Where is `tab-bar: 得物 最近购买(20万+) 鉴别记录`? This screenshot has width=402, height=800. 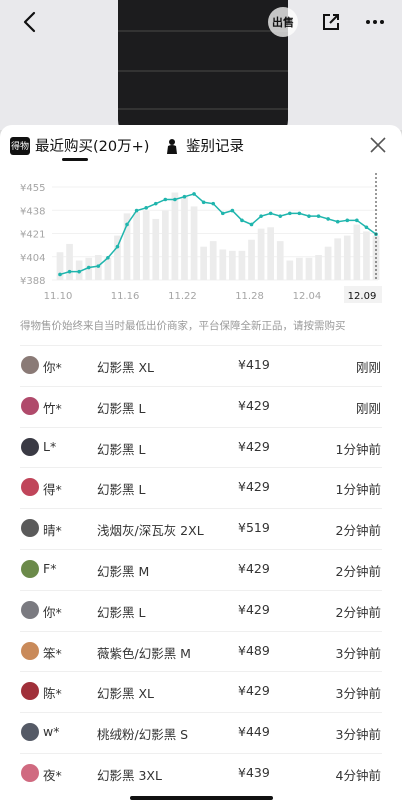
tab-bar: 得物 最近购买(20万+) 鉴别记录 is located at coordinates (201, 145).